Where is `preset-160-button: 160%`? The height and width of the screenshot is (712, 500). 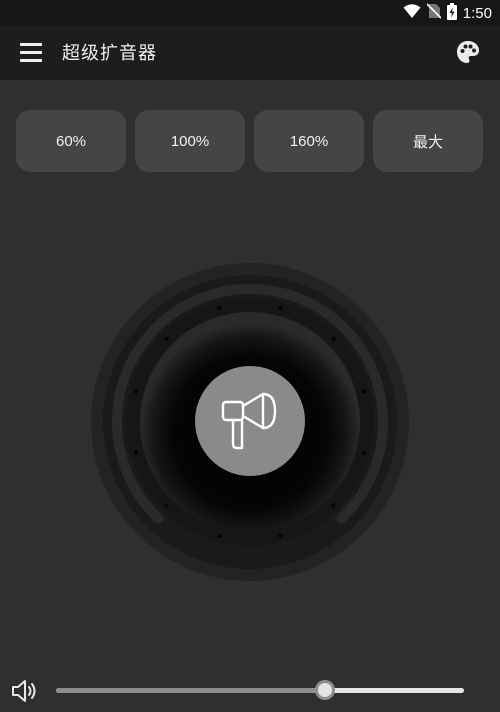 preset-160-button: 160% is located at coordinates (309, 141).